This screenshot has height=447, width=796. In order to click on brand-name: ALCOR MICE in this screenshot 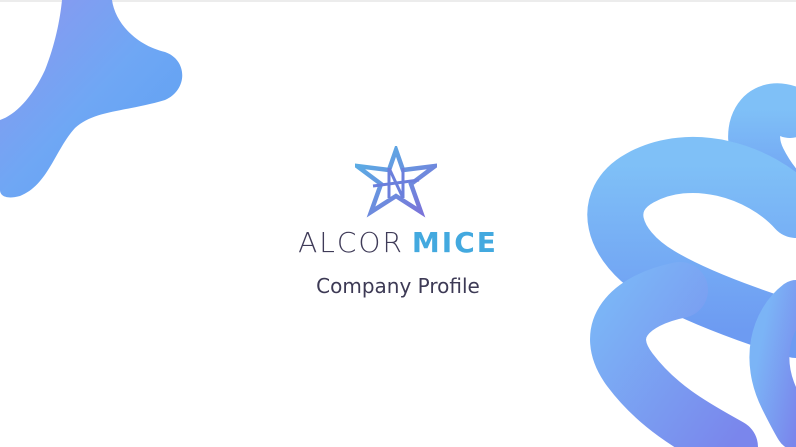, I will do `click(398, 243)`.